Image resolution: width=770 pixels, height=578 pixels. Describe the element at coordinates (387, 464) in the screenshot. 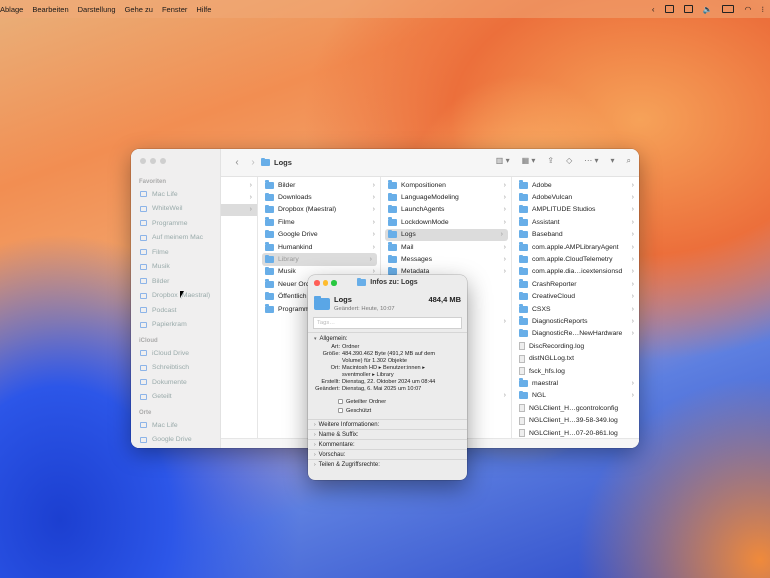

I see `info-section: › Teilen & Zugriffsrechte:` at that location.